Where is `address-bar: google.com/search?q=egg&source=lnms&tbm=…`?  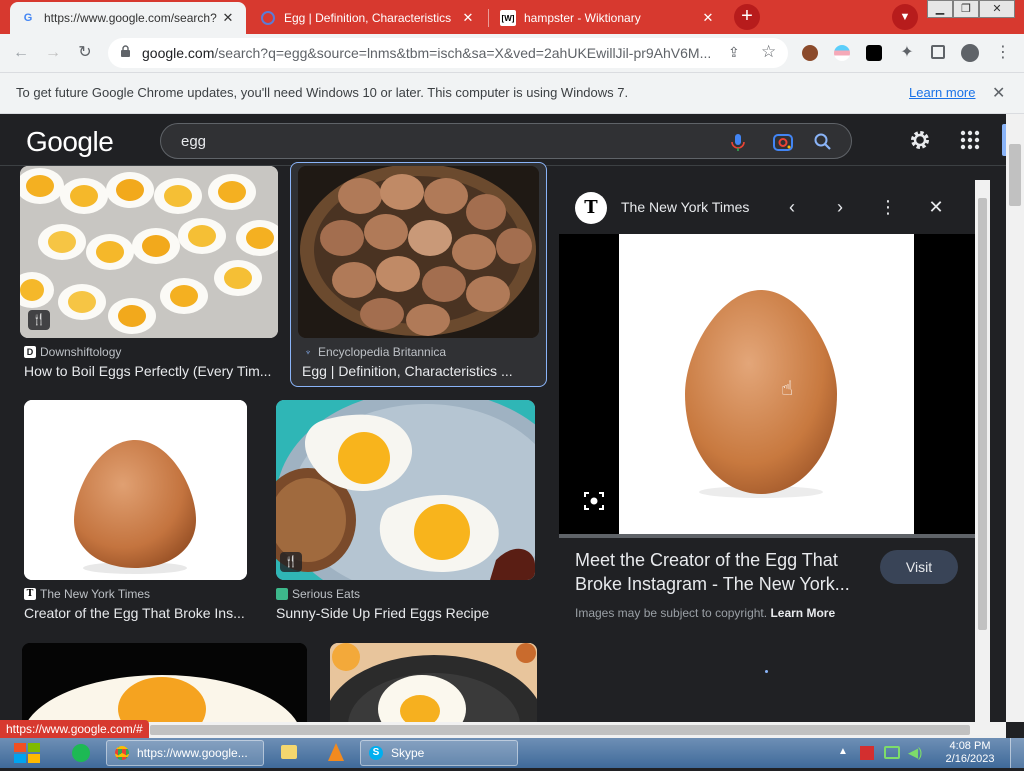
address-bar: google.com/search?q=egg&source=lnms&tbm=… is located at coordinates (448, 53).